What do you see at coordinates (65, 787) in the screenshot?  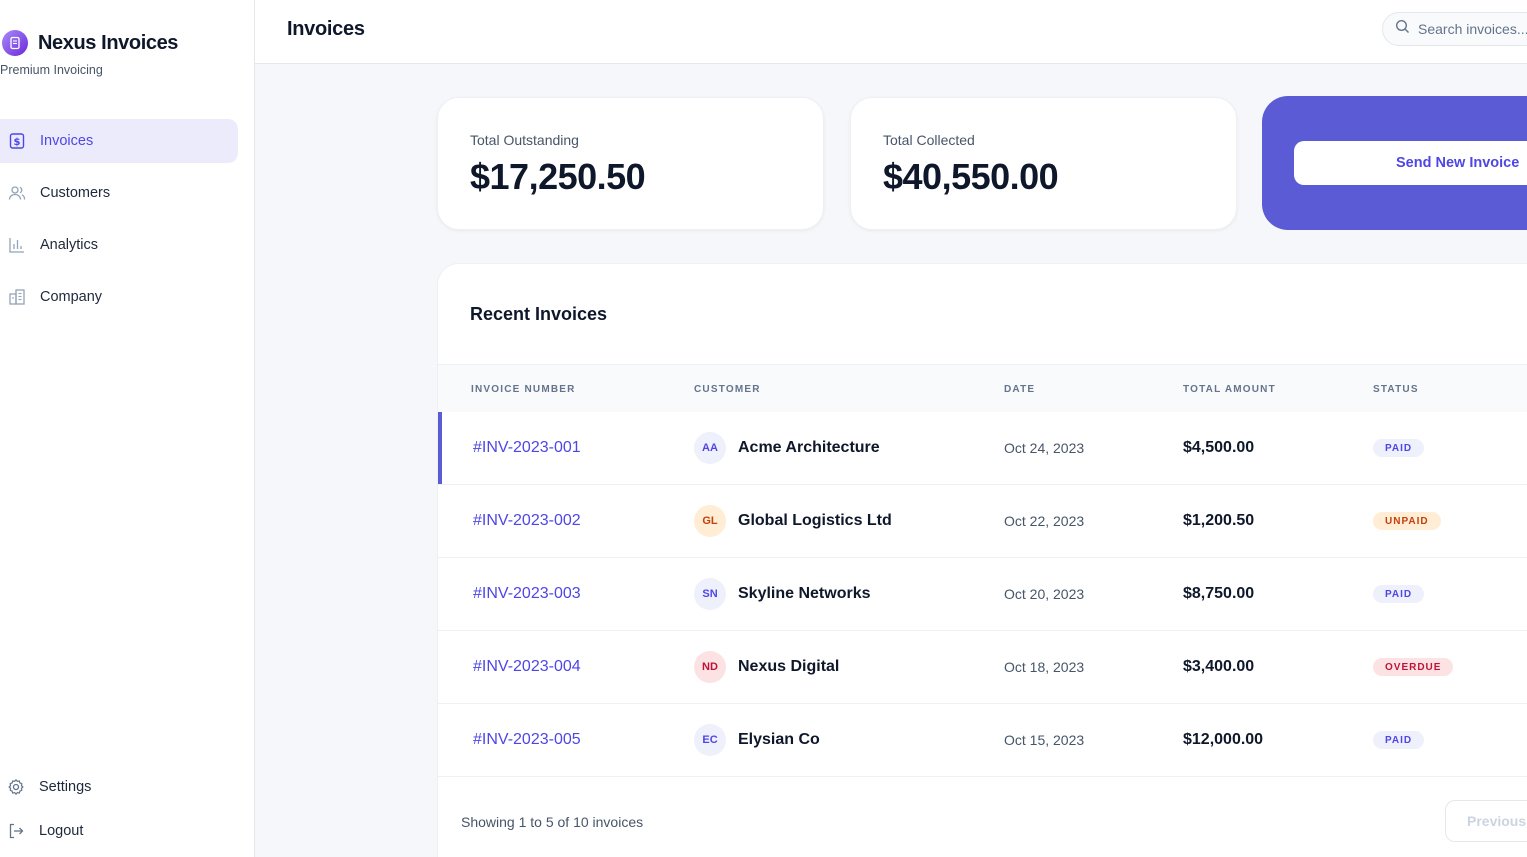 I see `sidebar-item-label: Settings` at bounding box center [65, 787].